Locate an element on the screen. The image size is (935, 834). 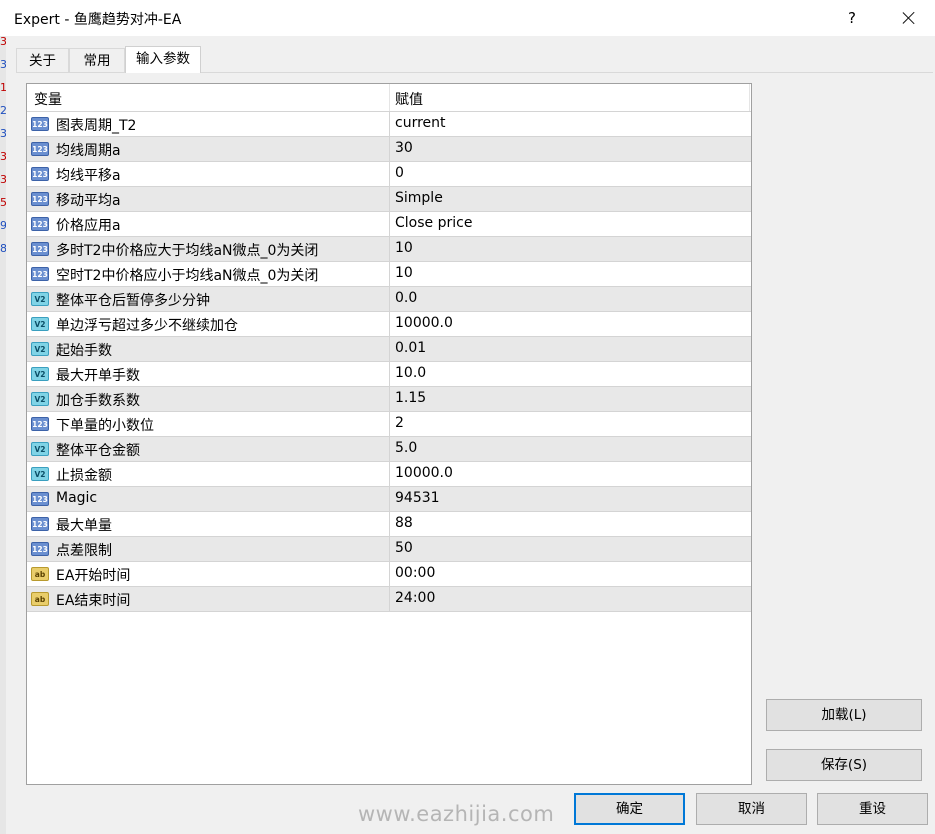
cancel-button: 取消 is located at coordinates (751, 809).